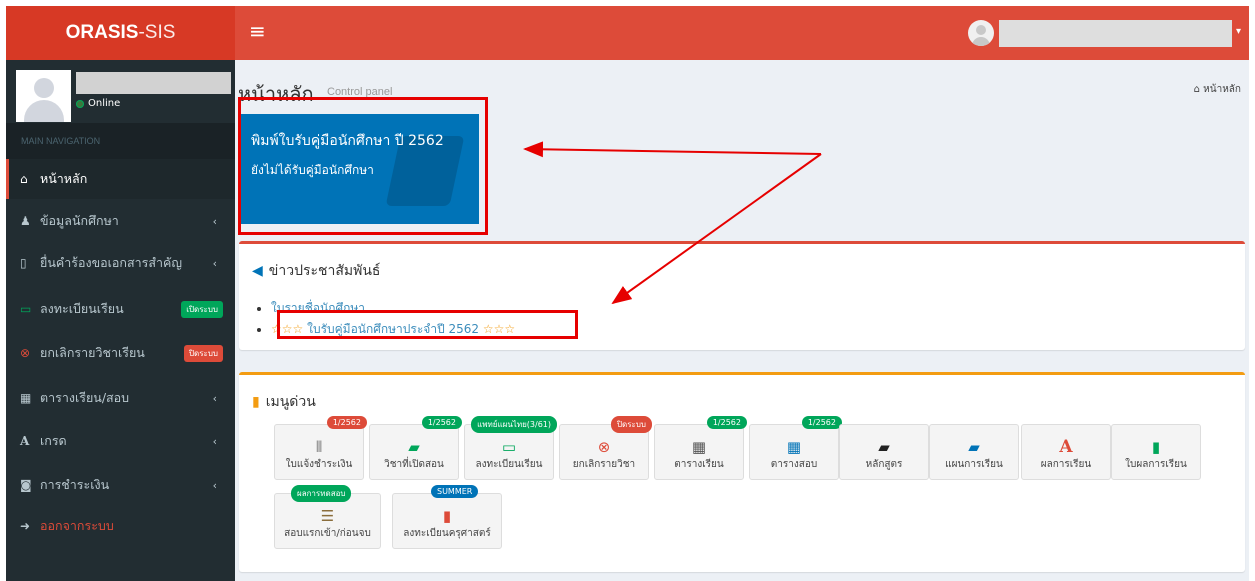 This screenshot has width=1255, height=581. I want to click on news-link: ใบรับคู่มือนักศึกษาประจำปี 2562, so click(393, 329).